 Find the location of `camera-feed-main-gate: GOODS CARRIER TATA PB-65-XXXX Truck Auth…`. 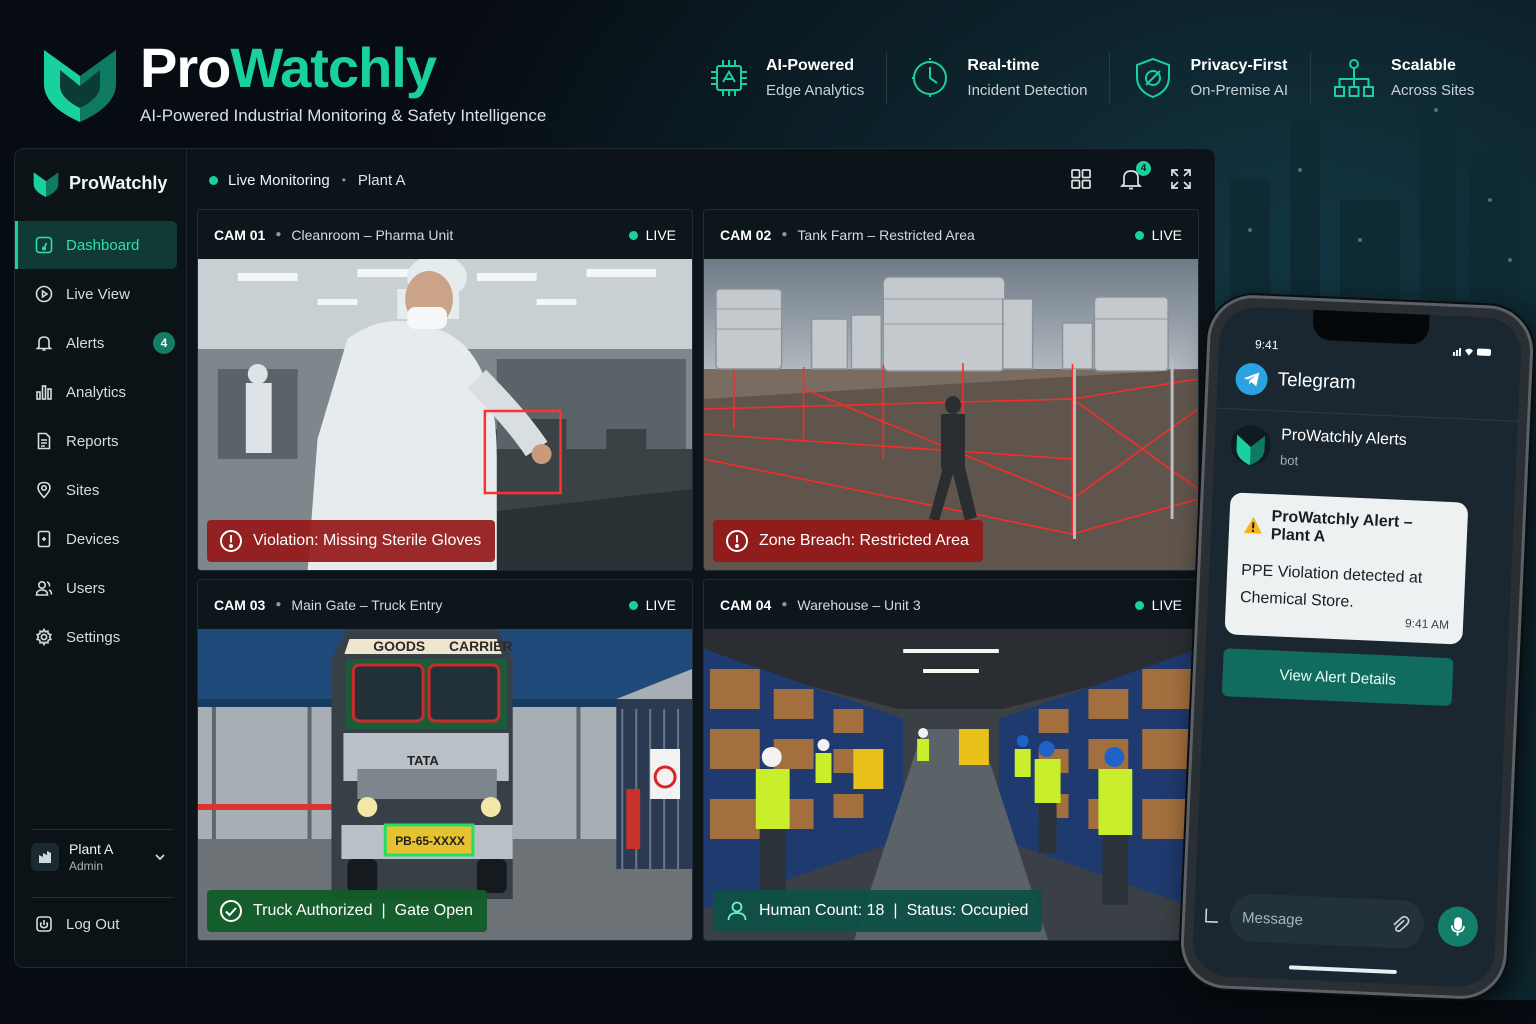

camera-feed-main-gate: GOODS CARRIER TATA PB-65-XXXX Truck Auth… is located at coordinates (445, 784).